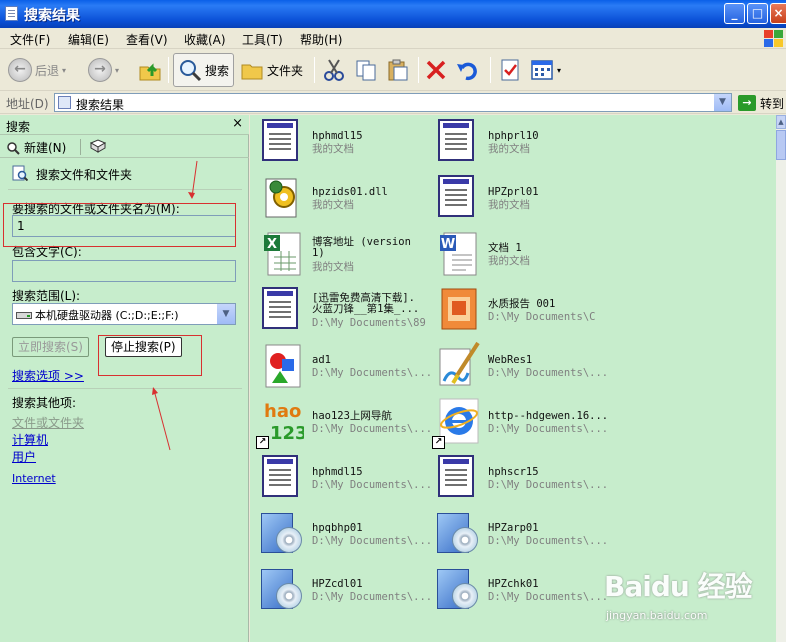  What do you see at coordinates (117, 70) in the screenshot?
I see `forward-dropdown-icon: ▾` at bounding box center [117, 70].